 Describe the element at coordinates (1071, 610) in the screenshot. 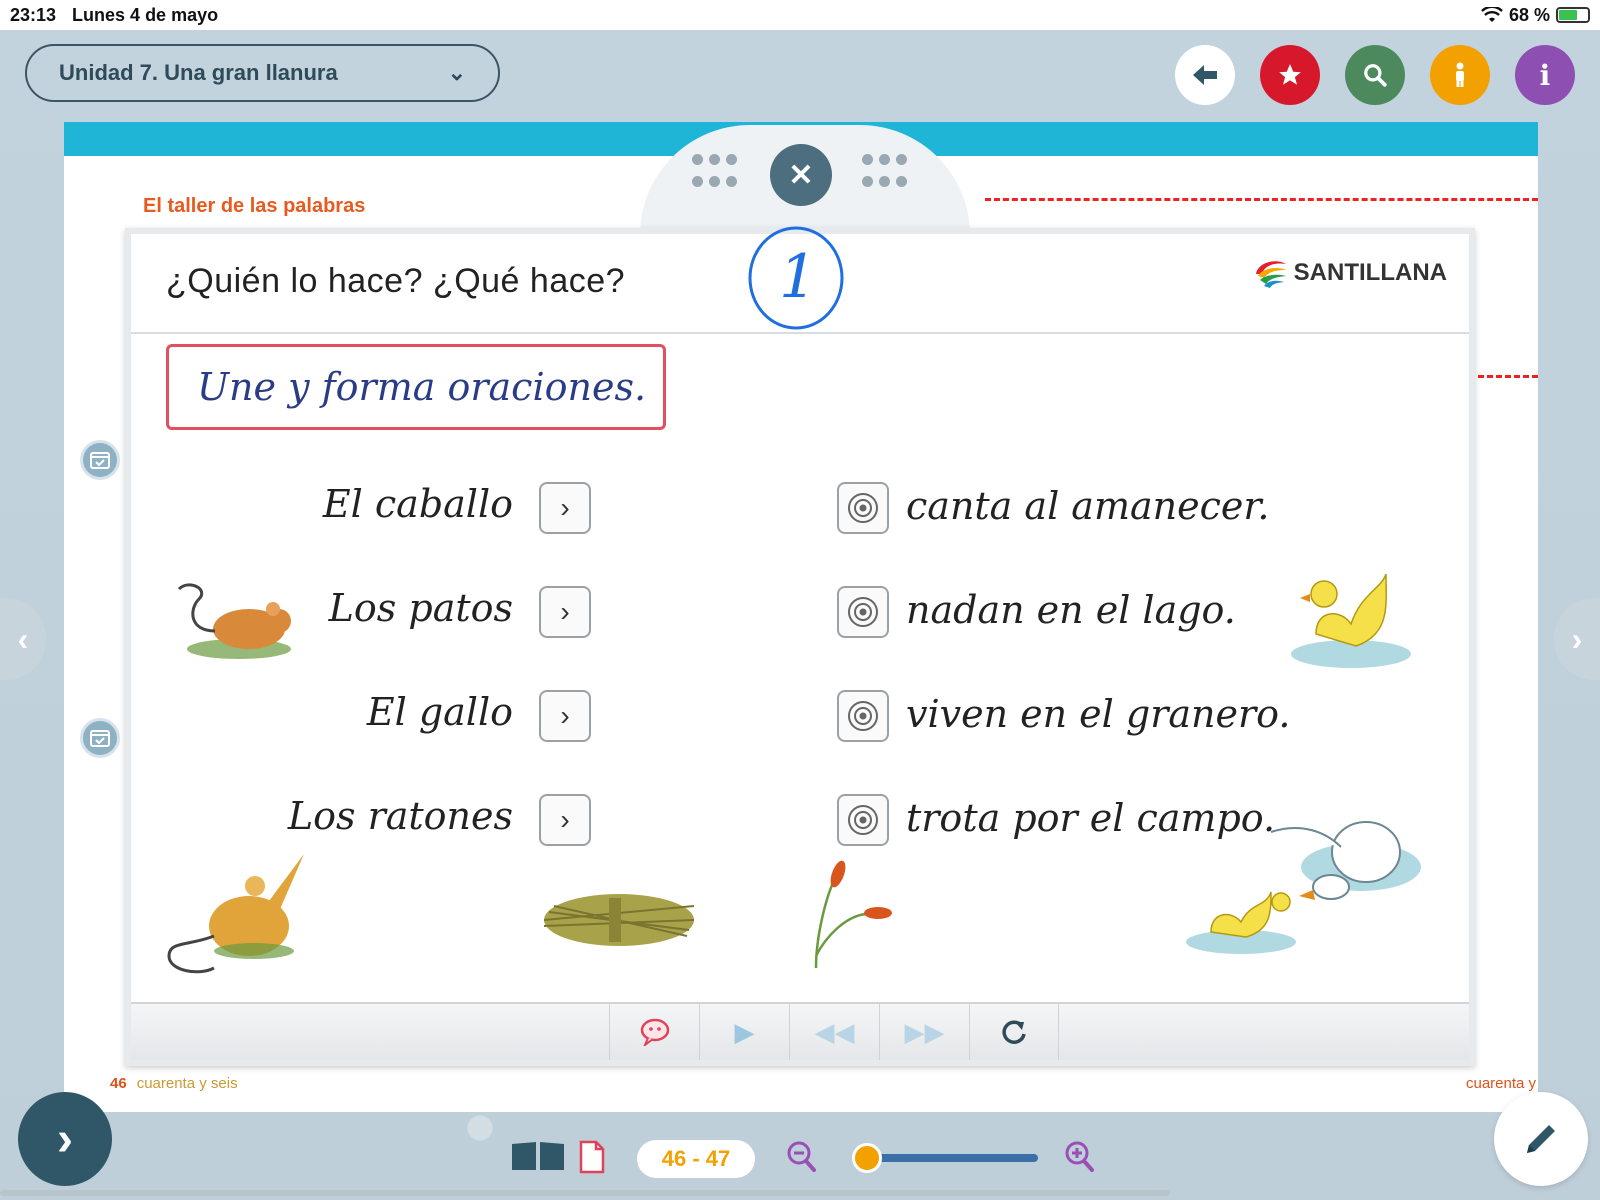

I see `predicate-label: nadan en el lago.` at that location.